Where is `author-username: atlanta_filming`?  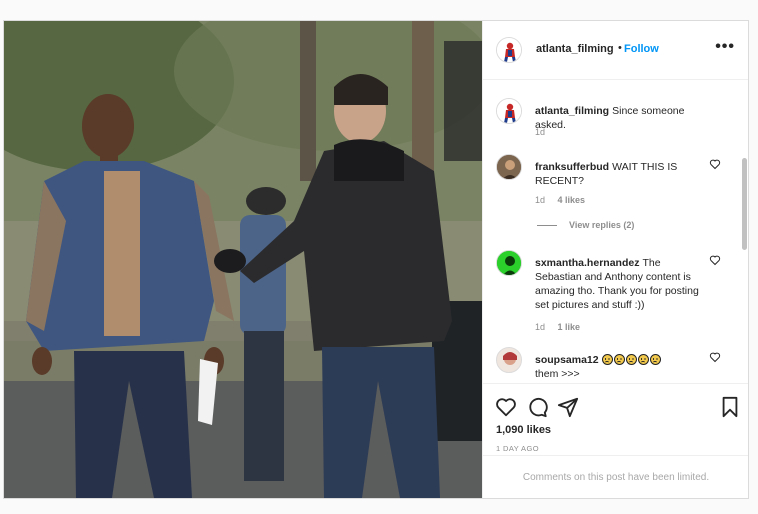 author-username: atlanta_filming is located at coordinates (575, 49).